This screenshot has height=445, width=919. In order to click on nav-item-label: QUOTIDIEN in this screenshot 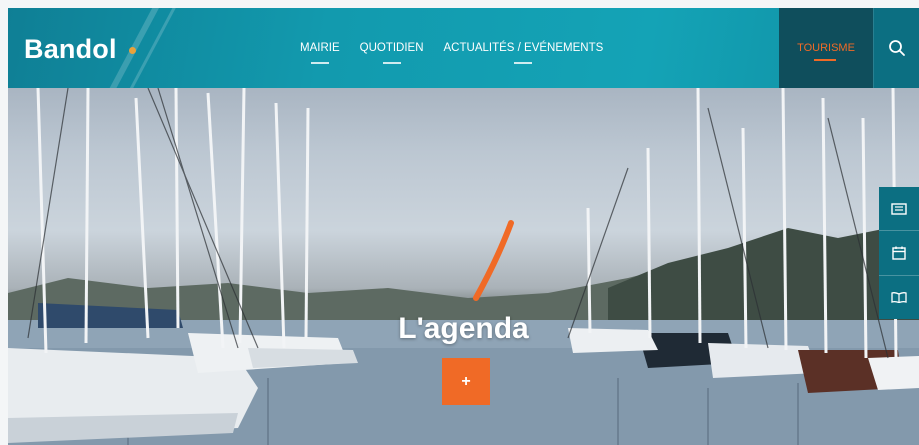, I will do `click(391, 48)`.